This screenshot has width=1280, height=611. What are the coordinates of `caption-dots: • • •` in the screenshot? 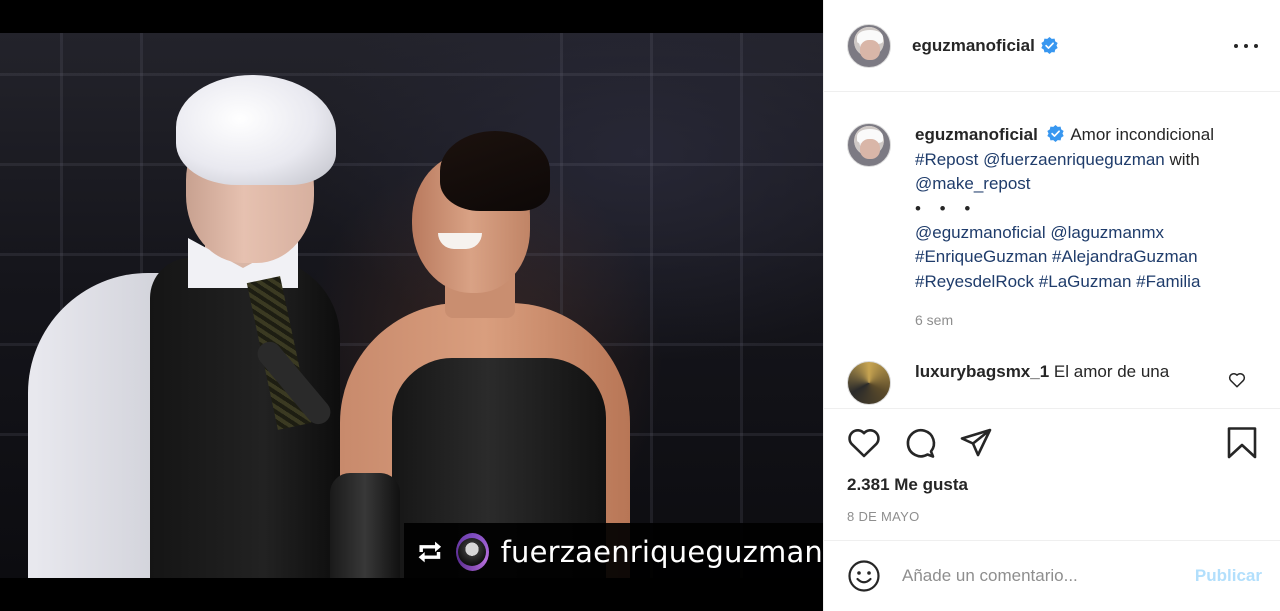 It's located at (946, 208).